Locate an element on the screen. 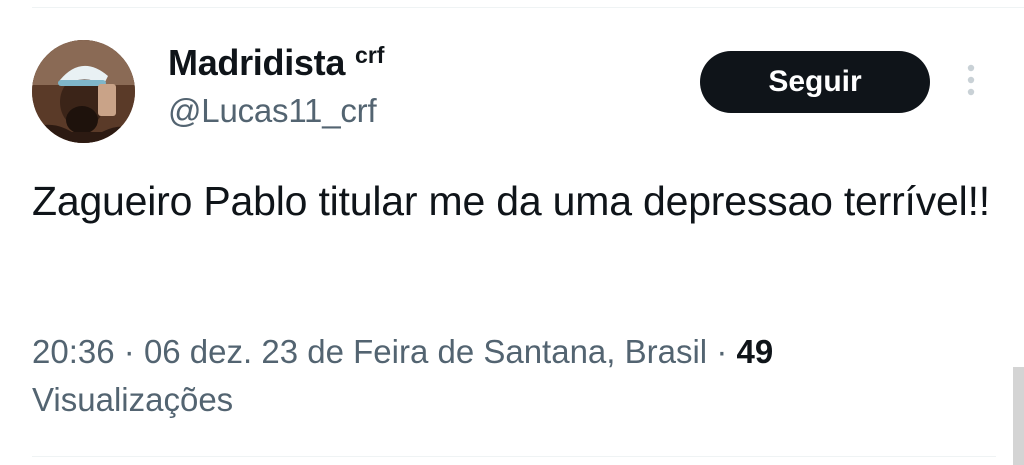 Image resolution: width=1024 pixels, height=465 pixels. bottom-divider is located at coordinates (514, 456).